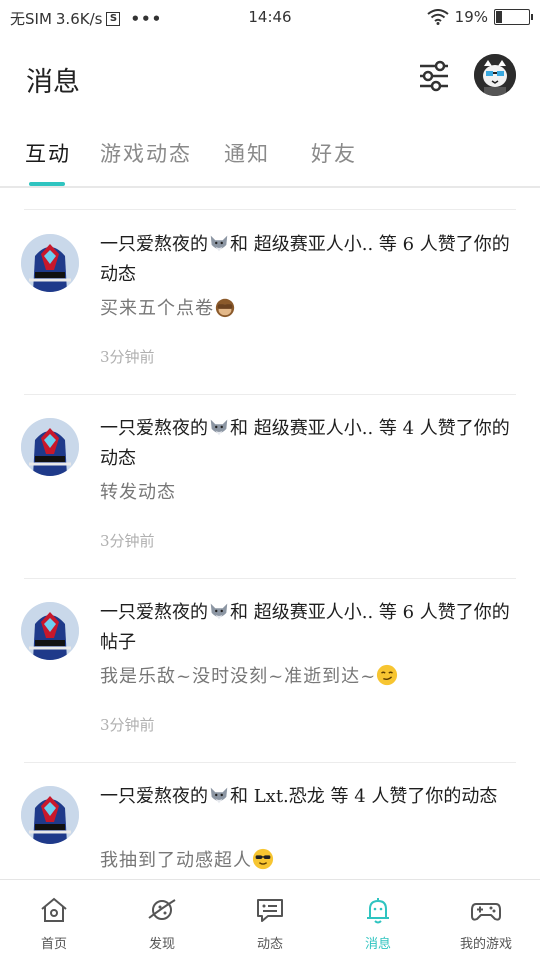 Image resolution: width=540 pixels, height=960 pixels. I want to click on item-content: 转发动态, so click(307, 491).